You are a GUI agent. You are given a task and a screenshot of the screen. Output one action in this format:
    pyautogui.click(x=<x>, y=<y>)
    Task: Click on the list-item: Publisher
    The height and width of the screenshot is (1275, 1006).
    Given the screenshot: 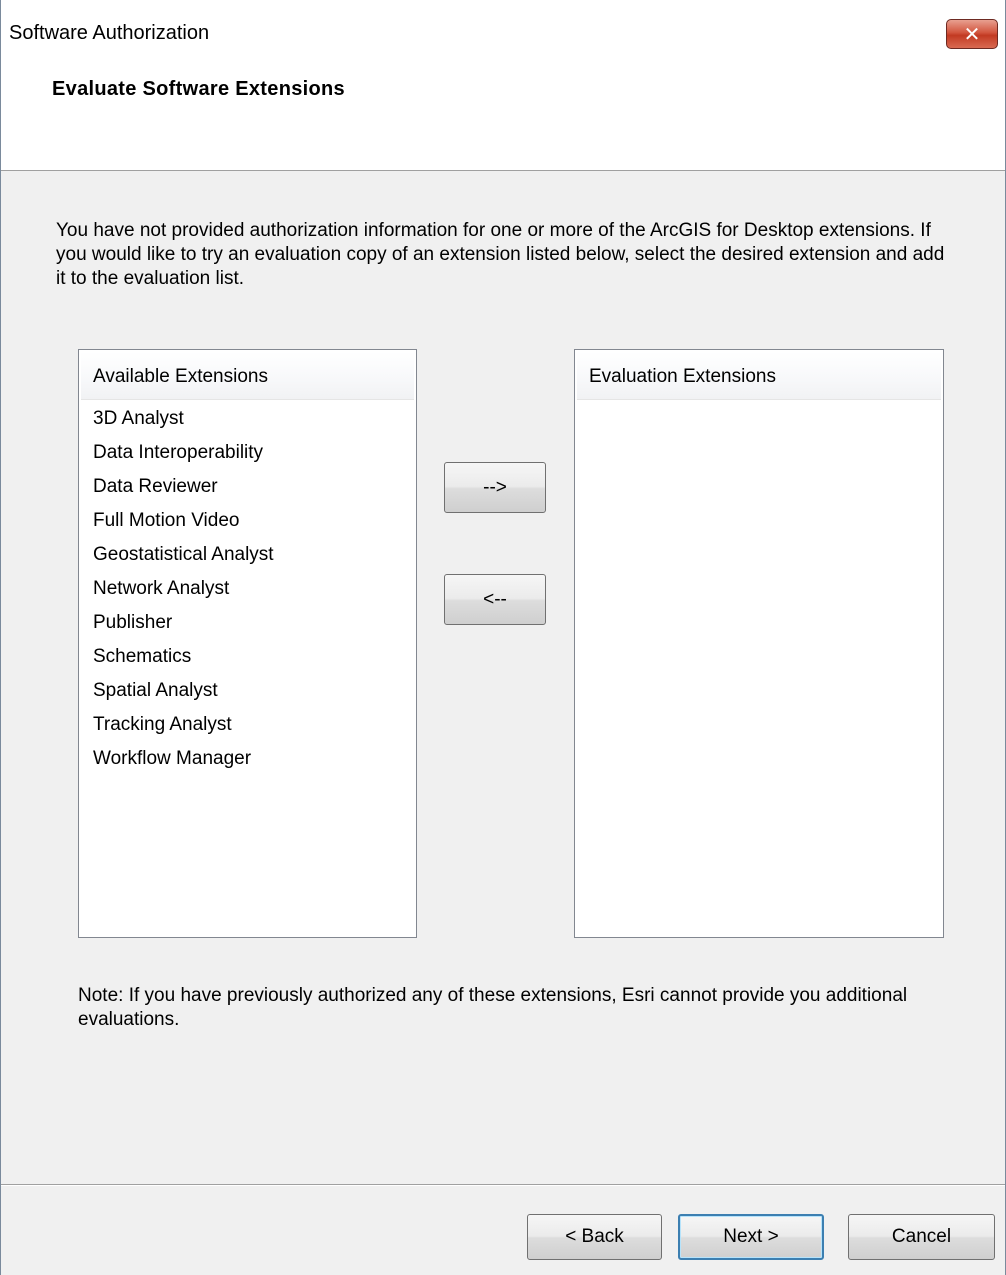 What is the action you would take?
    pyautogui.click(x=252, y=625)
    